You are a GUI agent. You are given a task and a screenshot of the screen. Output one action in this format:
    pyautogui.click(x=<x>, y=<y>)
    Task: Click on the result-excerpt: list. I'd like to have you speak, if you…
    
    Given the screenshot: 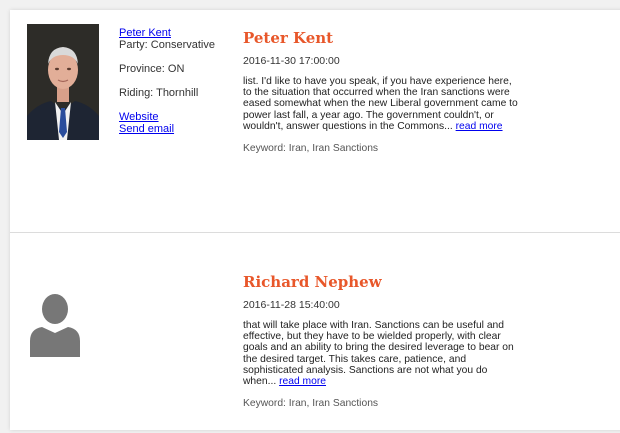 What is the action you would take?
    pyautogui.click(x=382, y=104)
    